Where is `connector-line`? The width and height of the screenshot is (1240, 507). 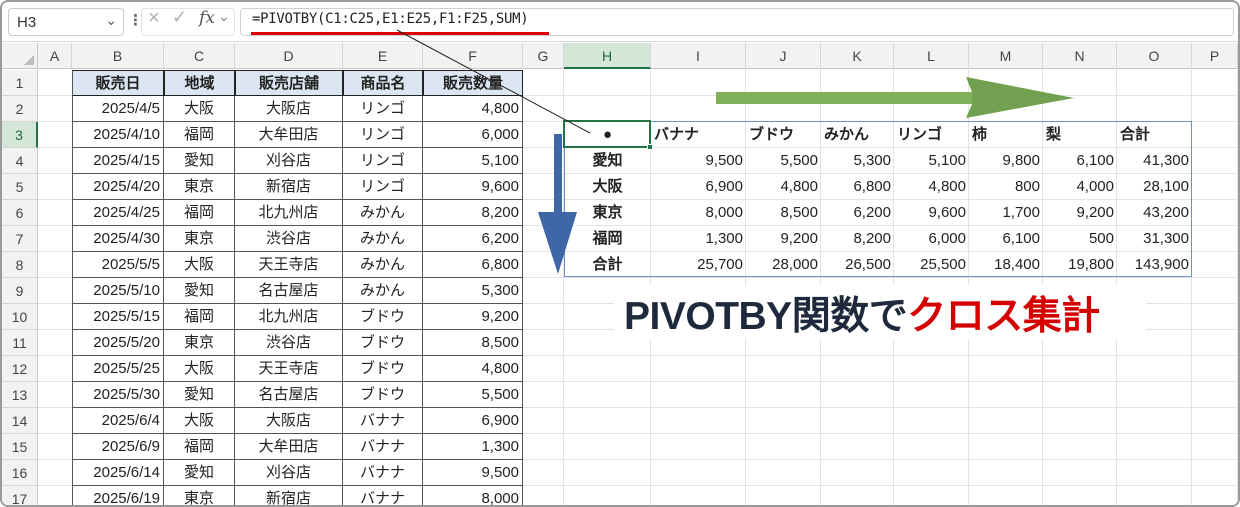 connector-line is located at coordinates (493, 81).